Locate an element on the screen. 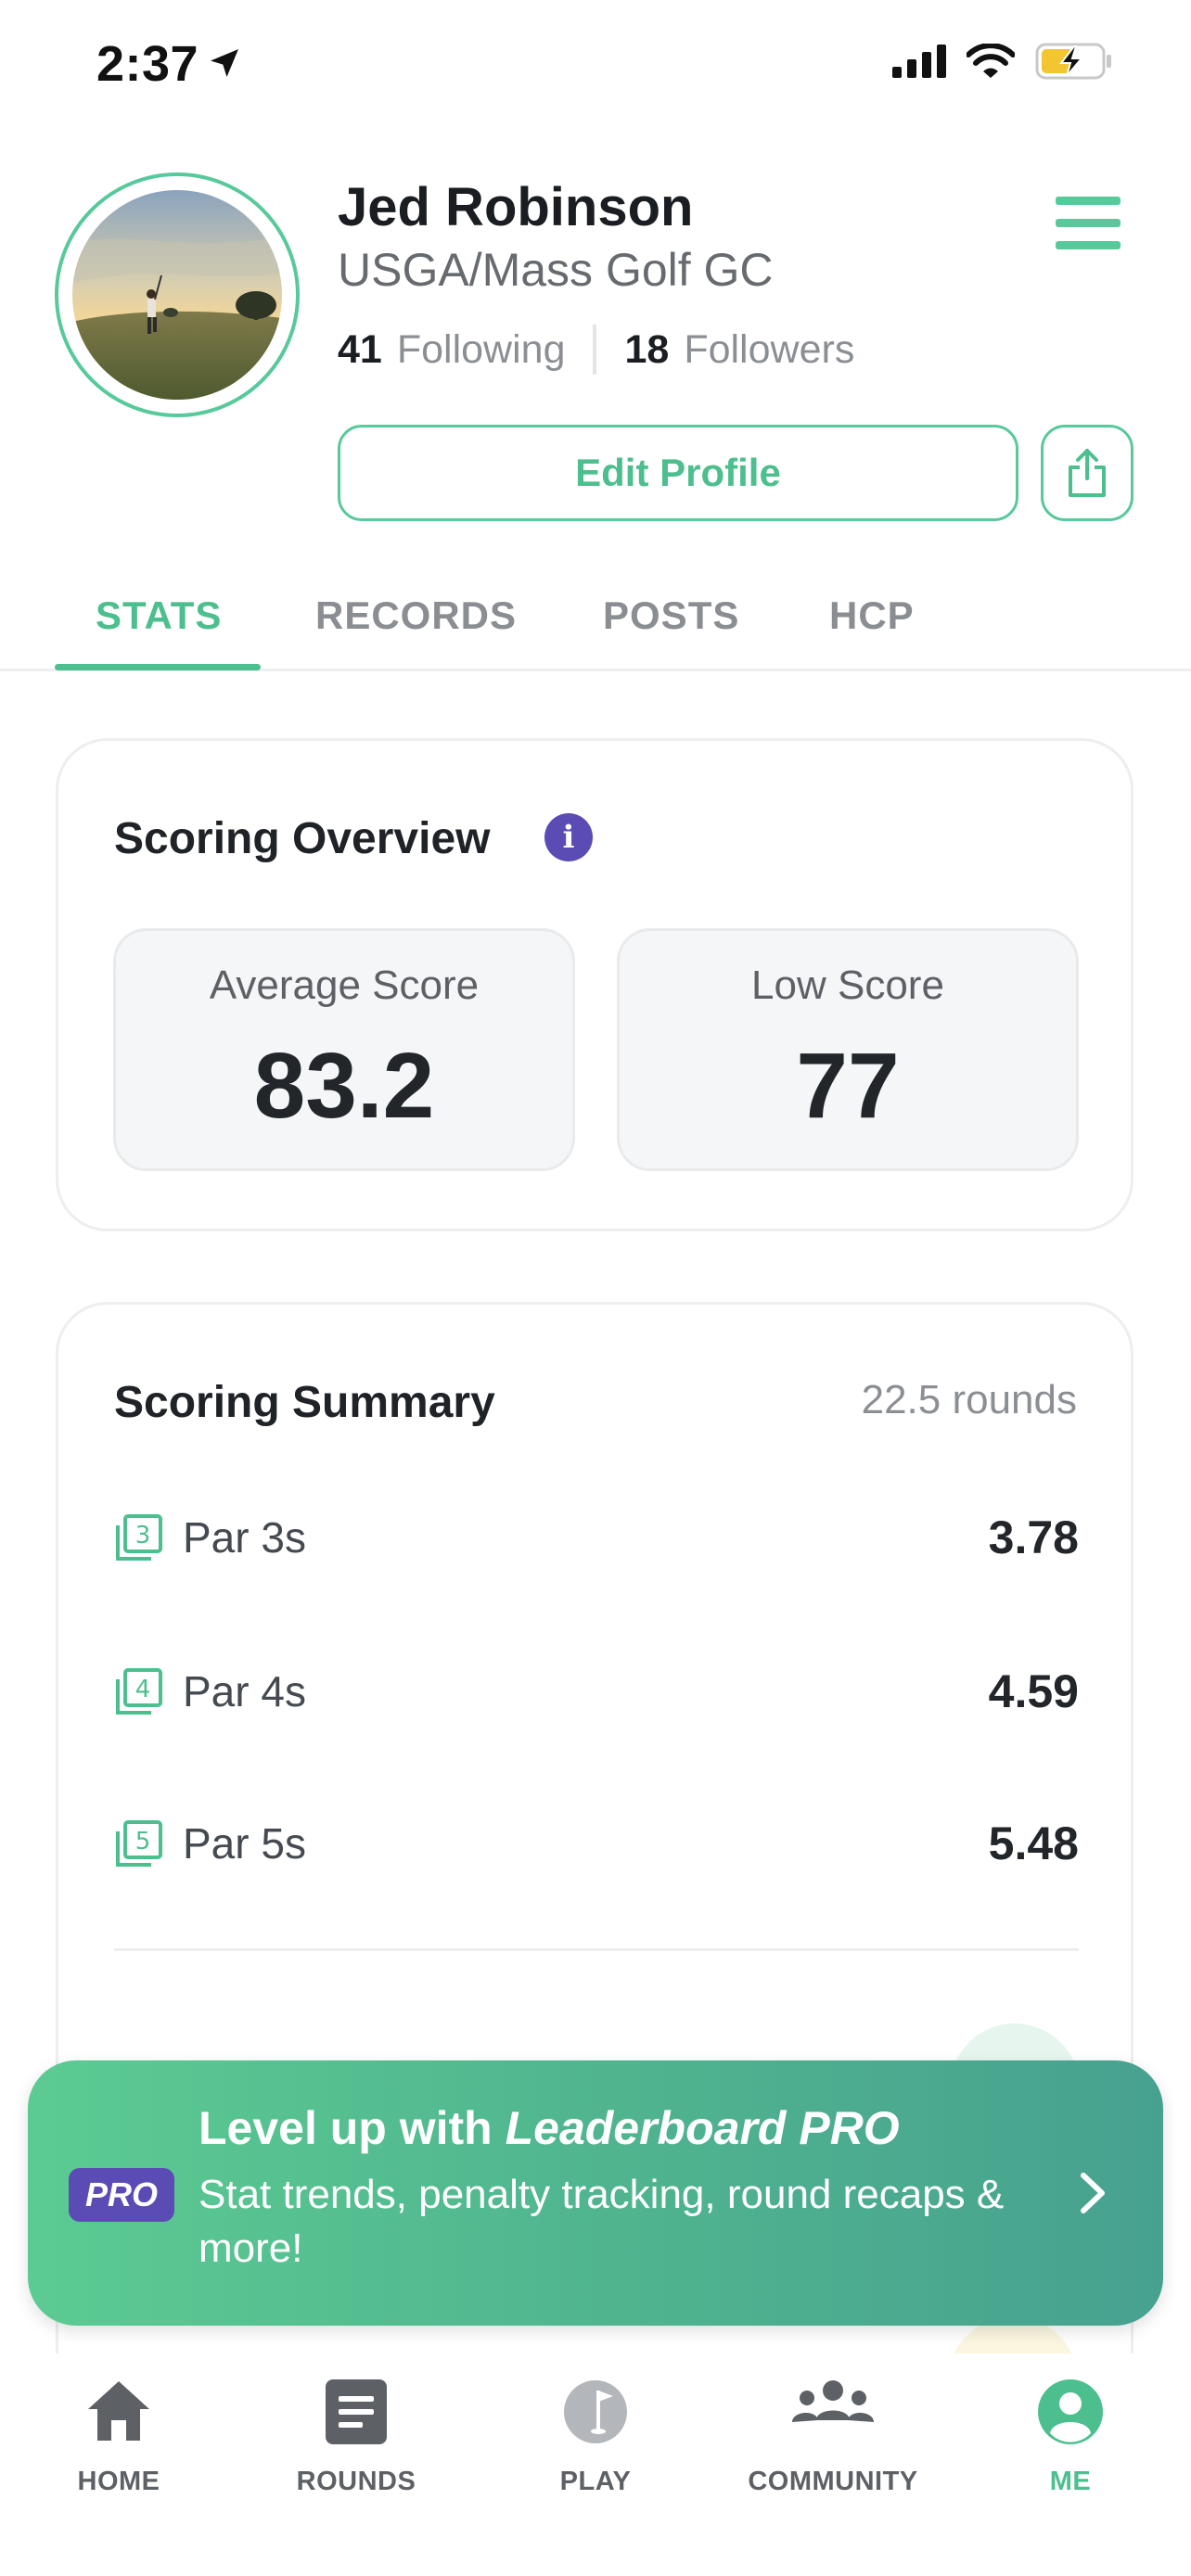 The image size is (1191, 2576). profile-icon is located at coordinates (1070, 2411).